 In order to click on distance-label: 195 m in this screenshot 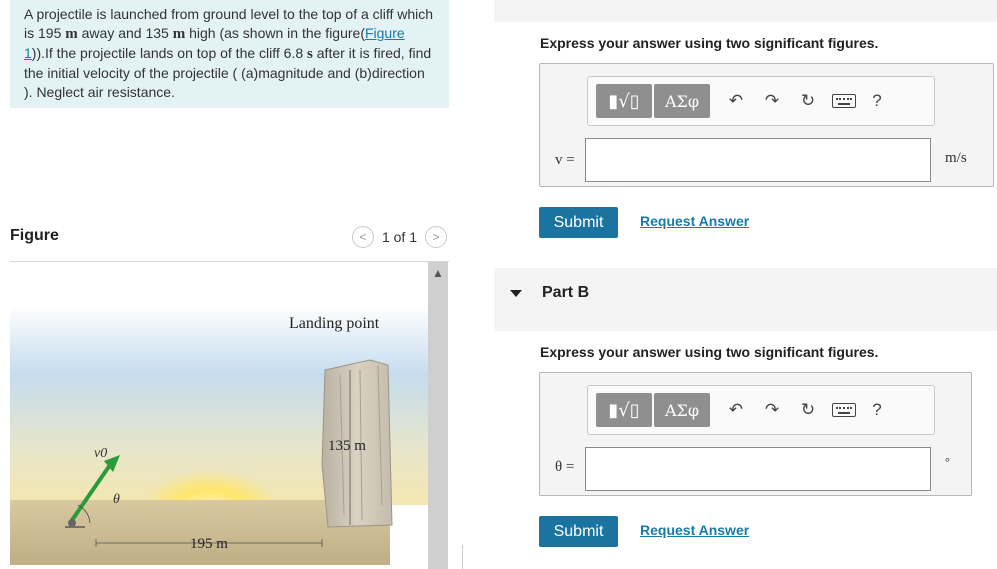, I will do `click(209, 544)`.